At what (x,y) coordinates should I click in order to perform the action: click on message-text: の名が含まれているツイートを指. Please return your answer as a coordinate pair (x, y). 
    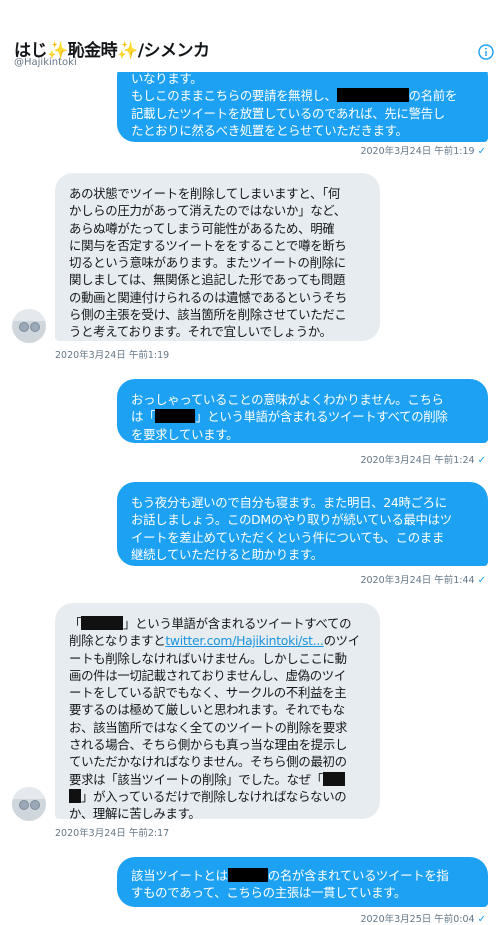
    Looking at the image, I should click on (358, 875).